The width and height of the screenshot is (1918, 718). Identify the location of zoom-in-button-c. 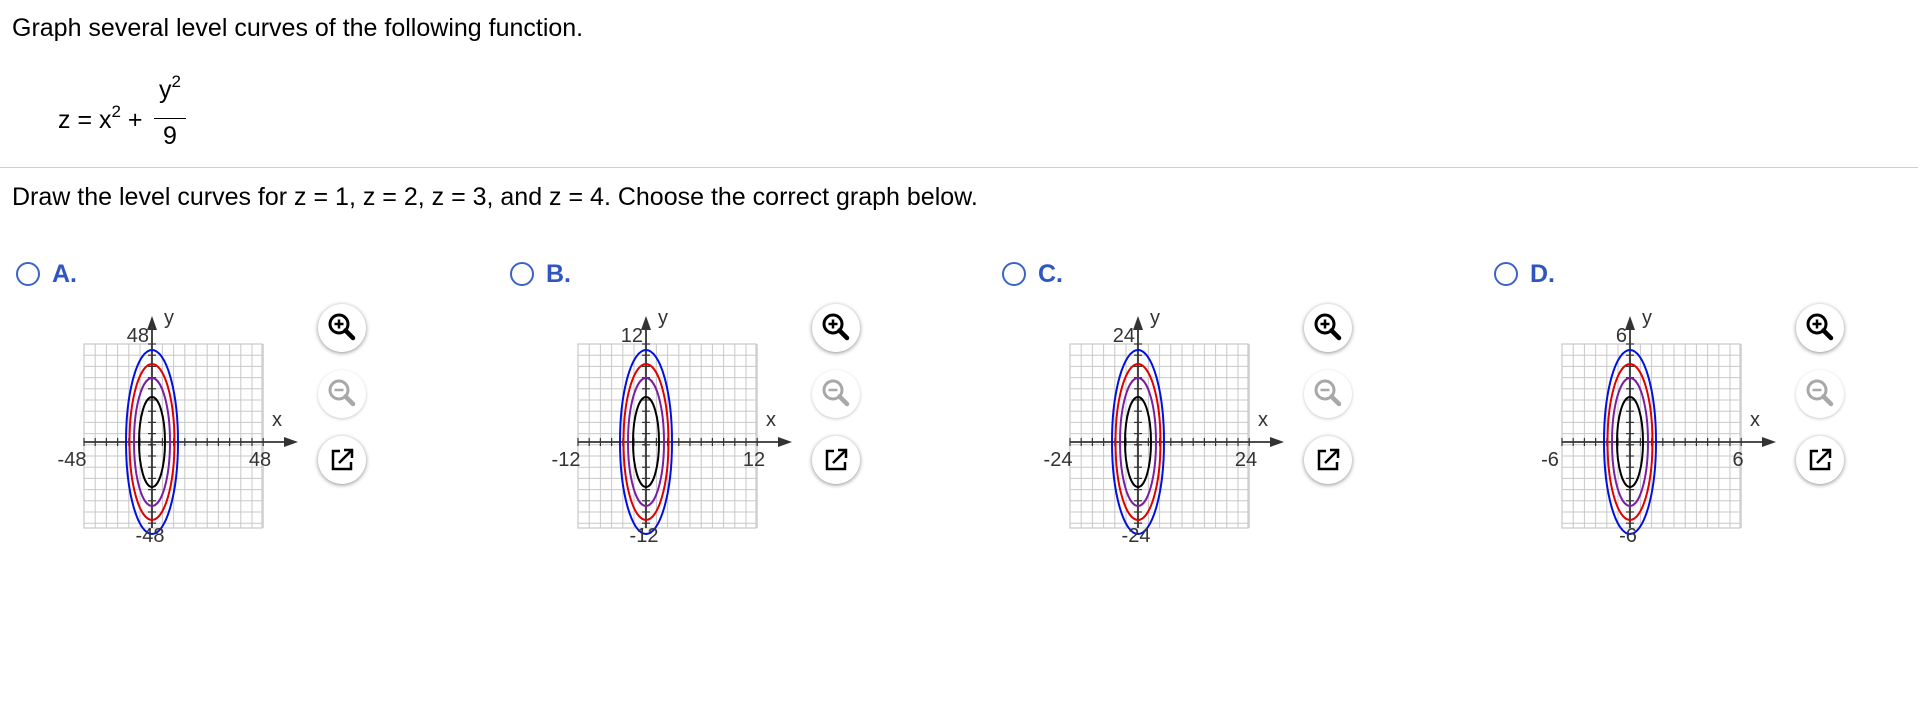
(1328, 328).